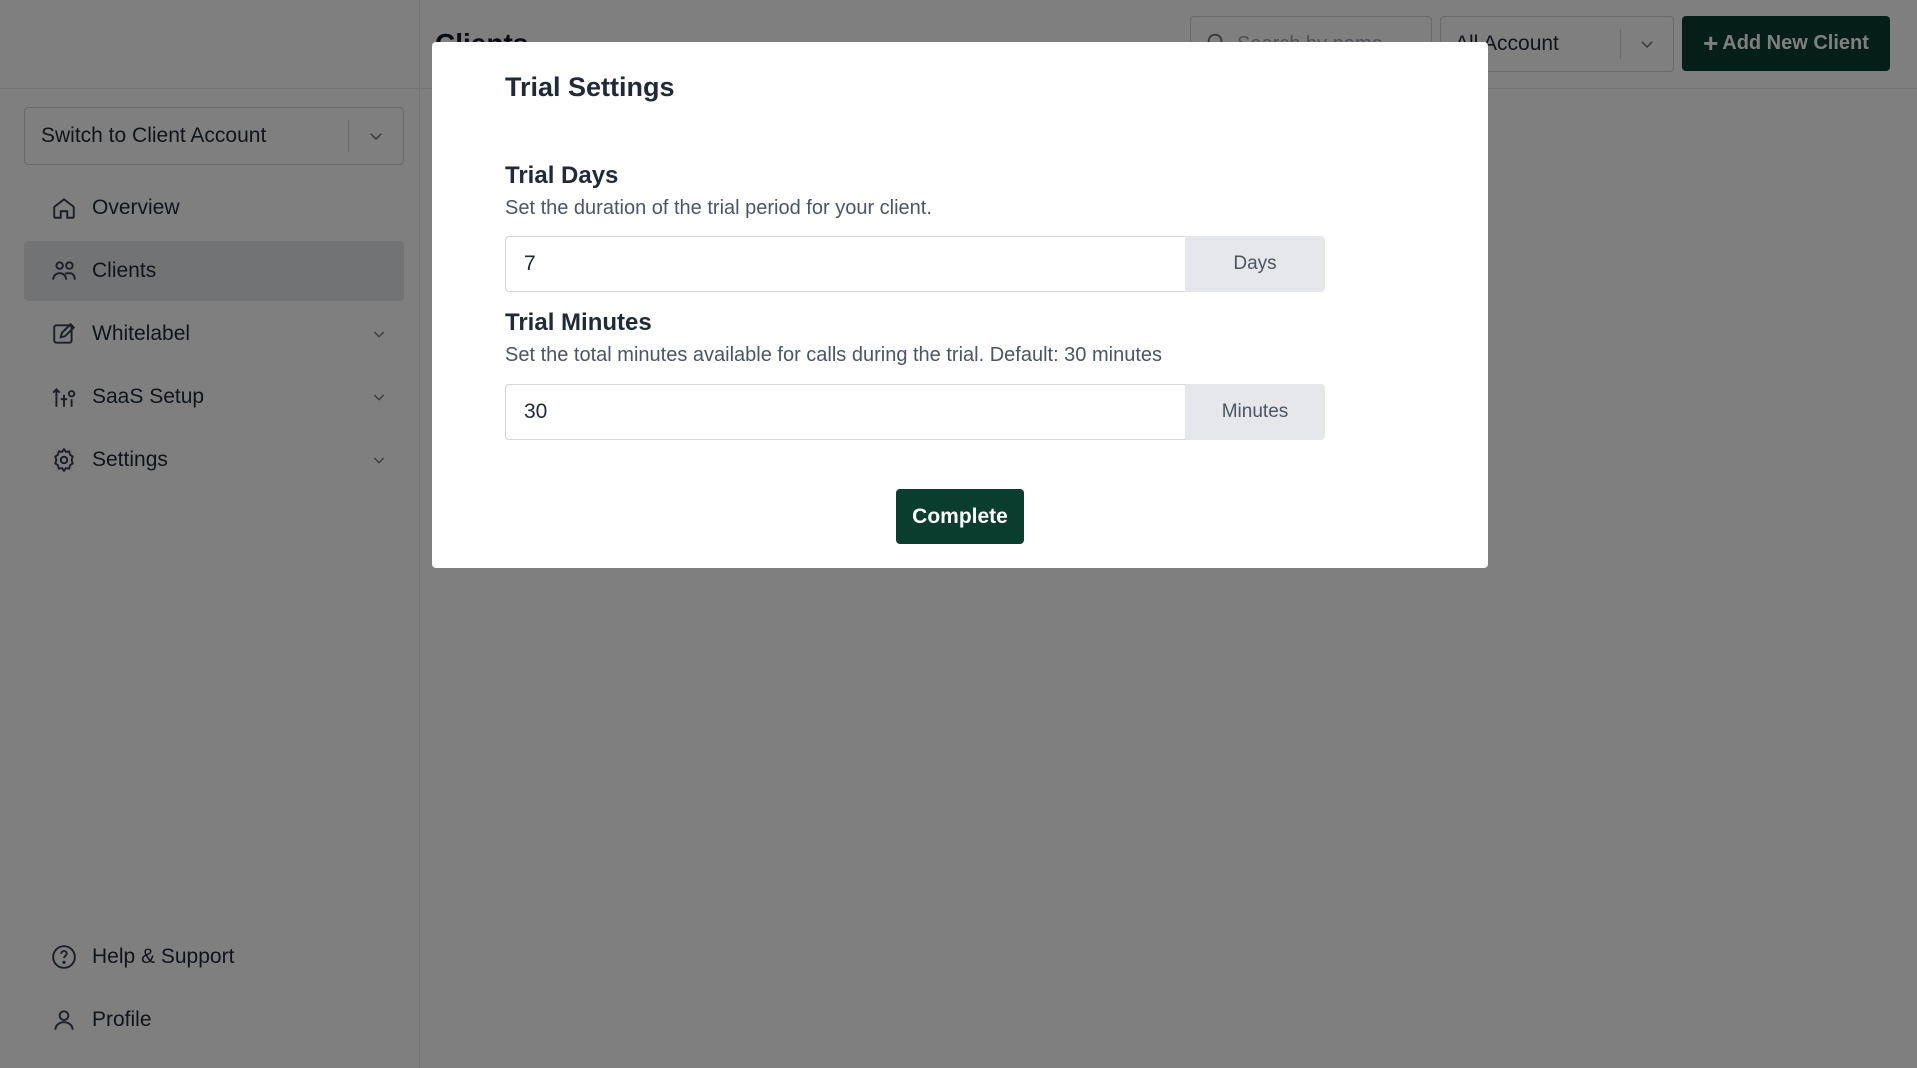 This screenshot has height=1068, width=1917. What do you see at coordinates (578, 322) in the screenshot?
I see `trial-minutes-label: Trial Minutes` at bounding box center [578, 322].